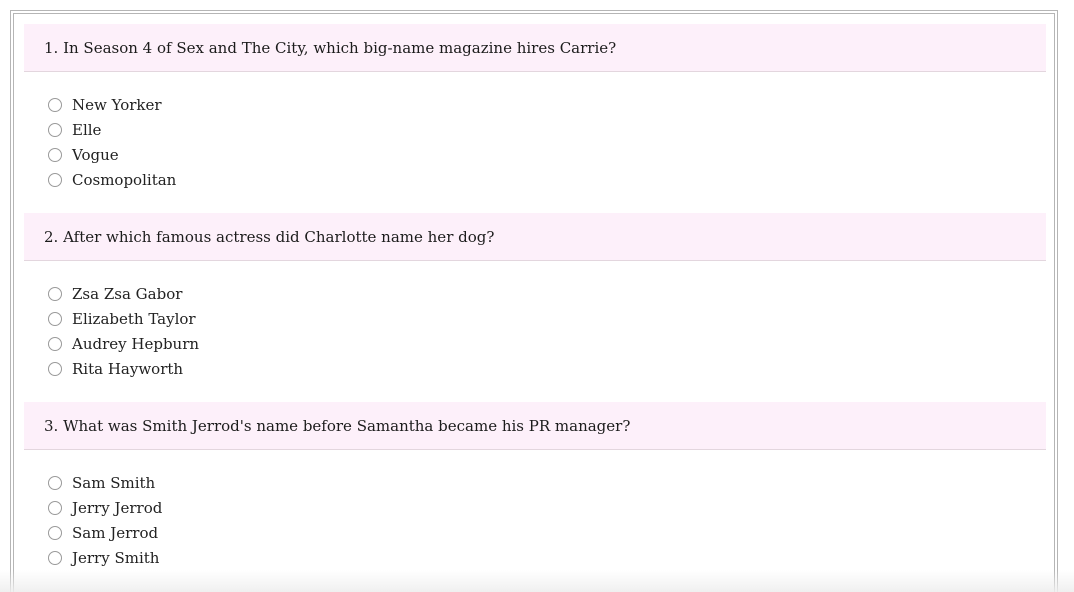 The image size is (1074, 592). What do you see at coordinates (547, 482) in the screenshot?
I see `question-3-option-1: Sam Smith` at bounding box center [547, 482].